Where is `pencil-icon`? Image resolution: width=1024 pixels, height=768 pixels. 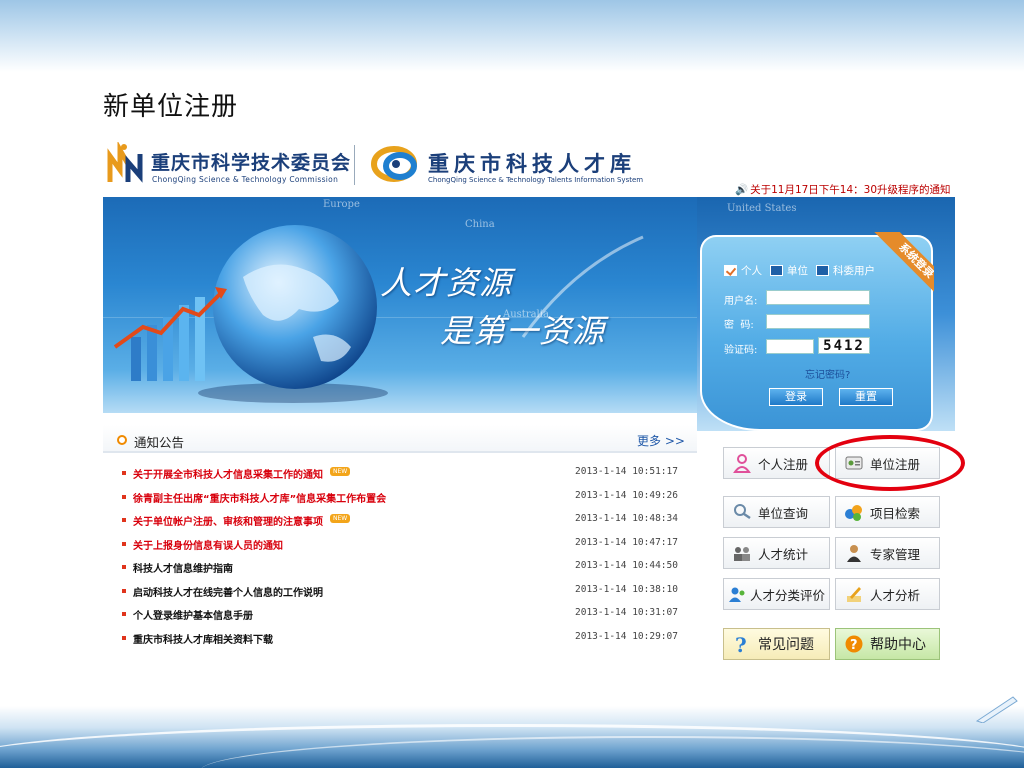 pencil-icon is located at coordinates (854, 594).